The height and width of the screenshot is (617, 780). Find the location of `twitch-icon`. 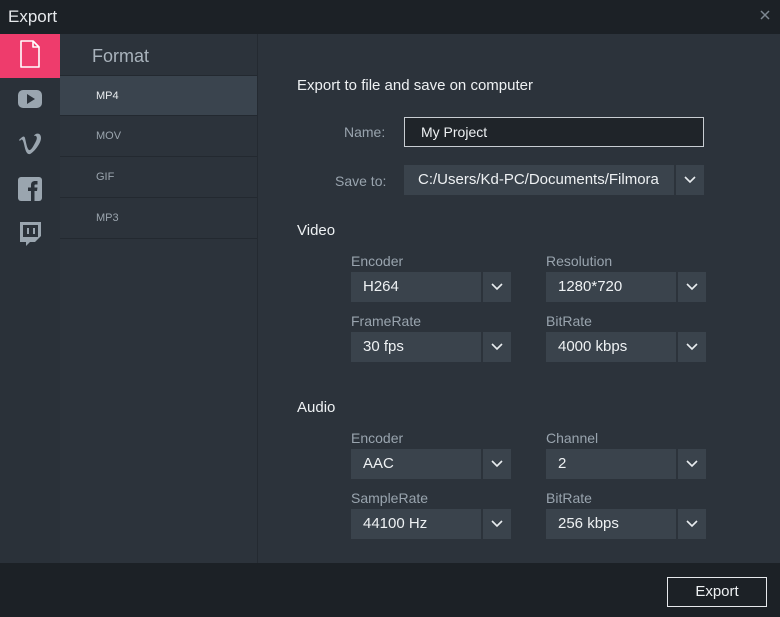

twitch-icon is located at coordinates (30, 236).